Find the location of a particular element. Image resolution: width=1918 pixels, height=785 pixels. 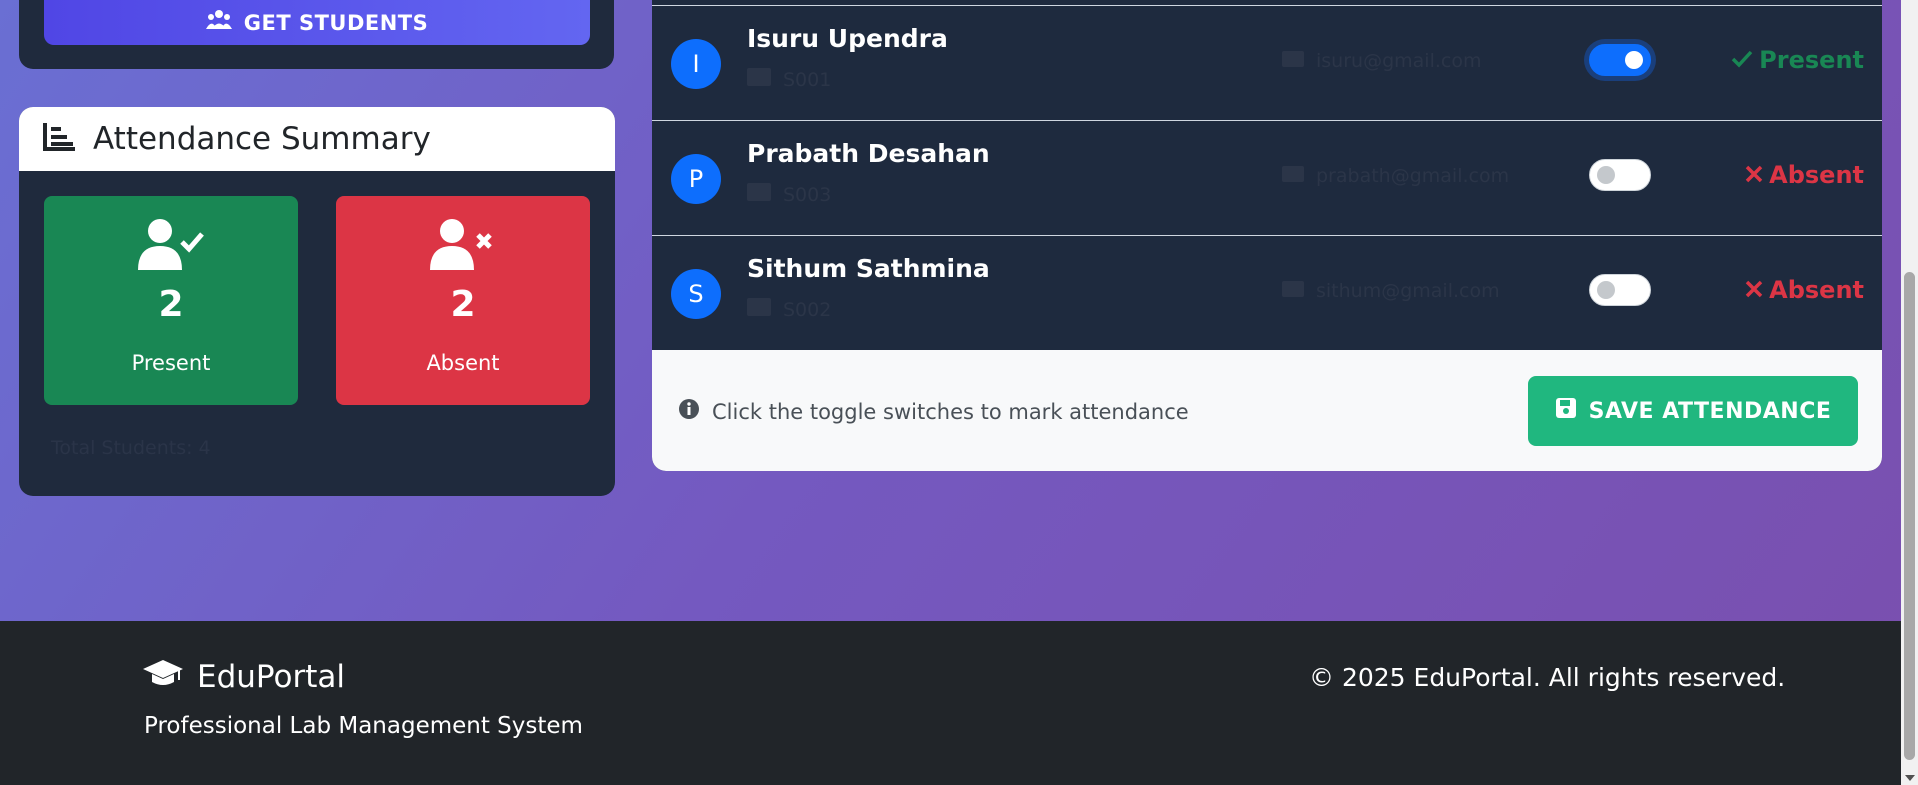

present-stat-box: 2 Present is located at coordinates (171, 300).